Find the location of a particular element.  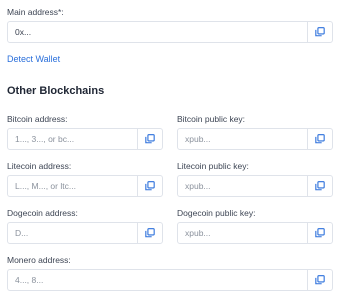

dogecoin-pubkey-input is located at coordinates (243, 233).